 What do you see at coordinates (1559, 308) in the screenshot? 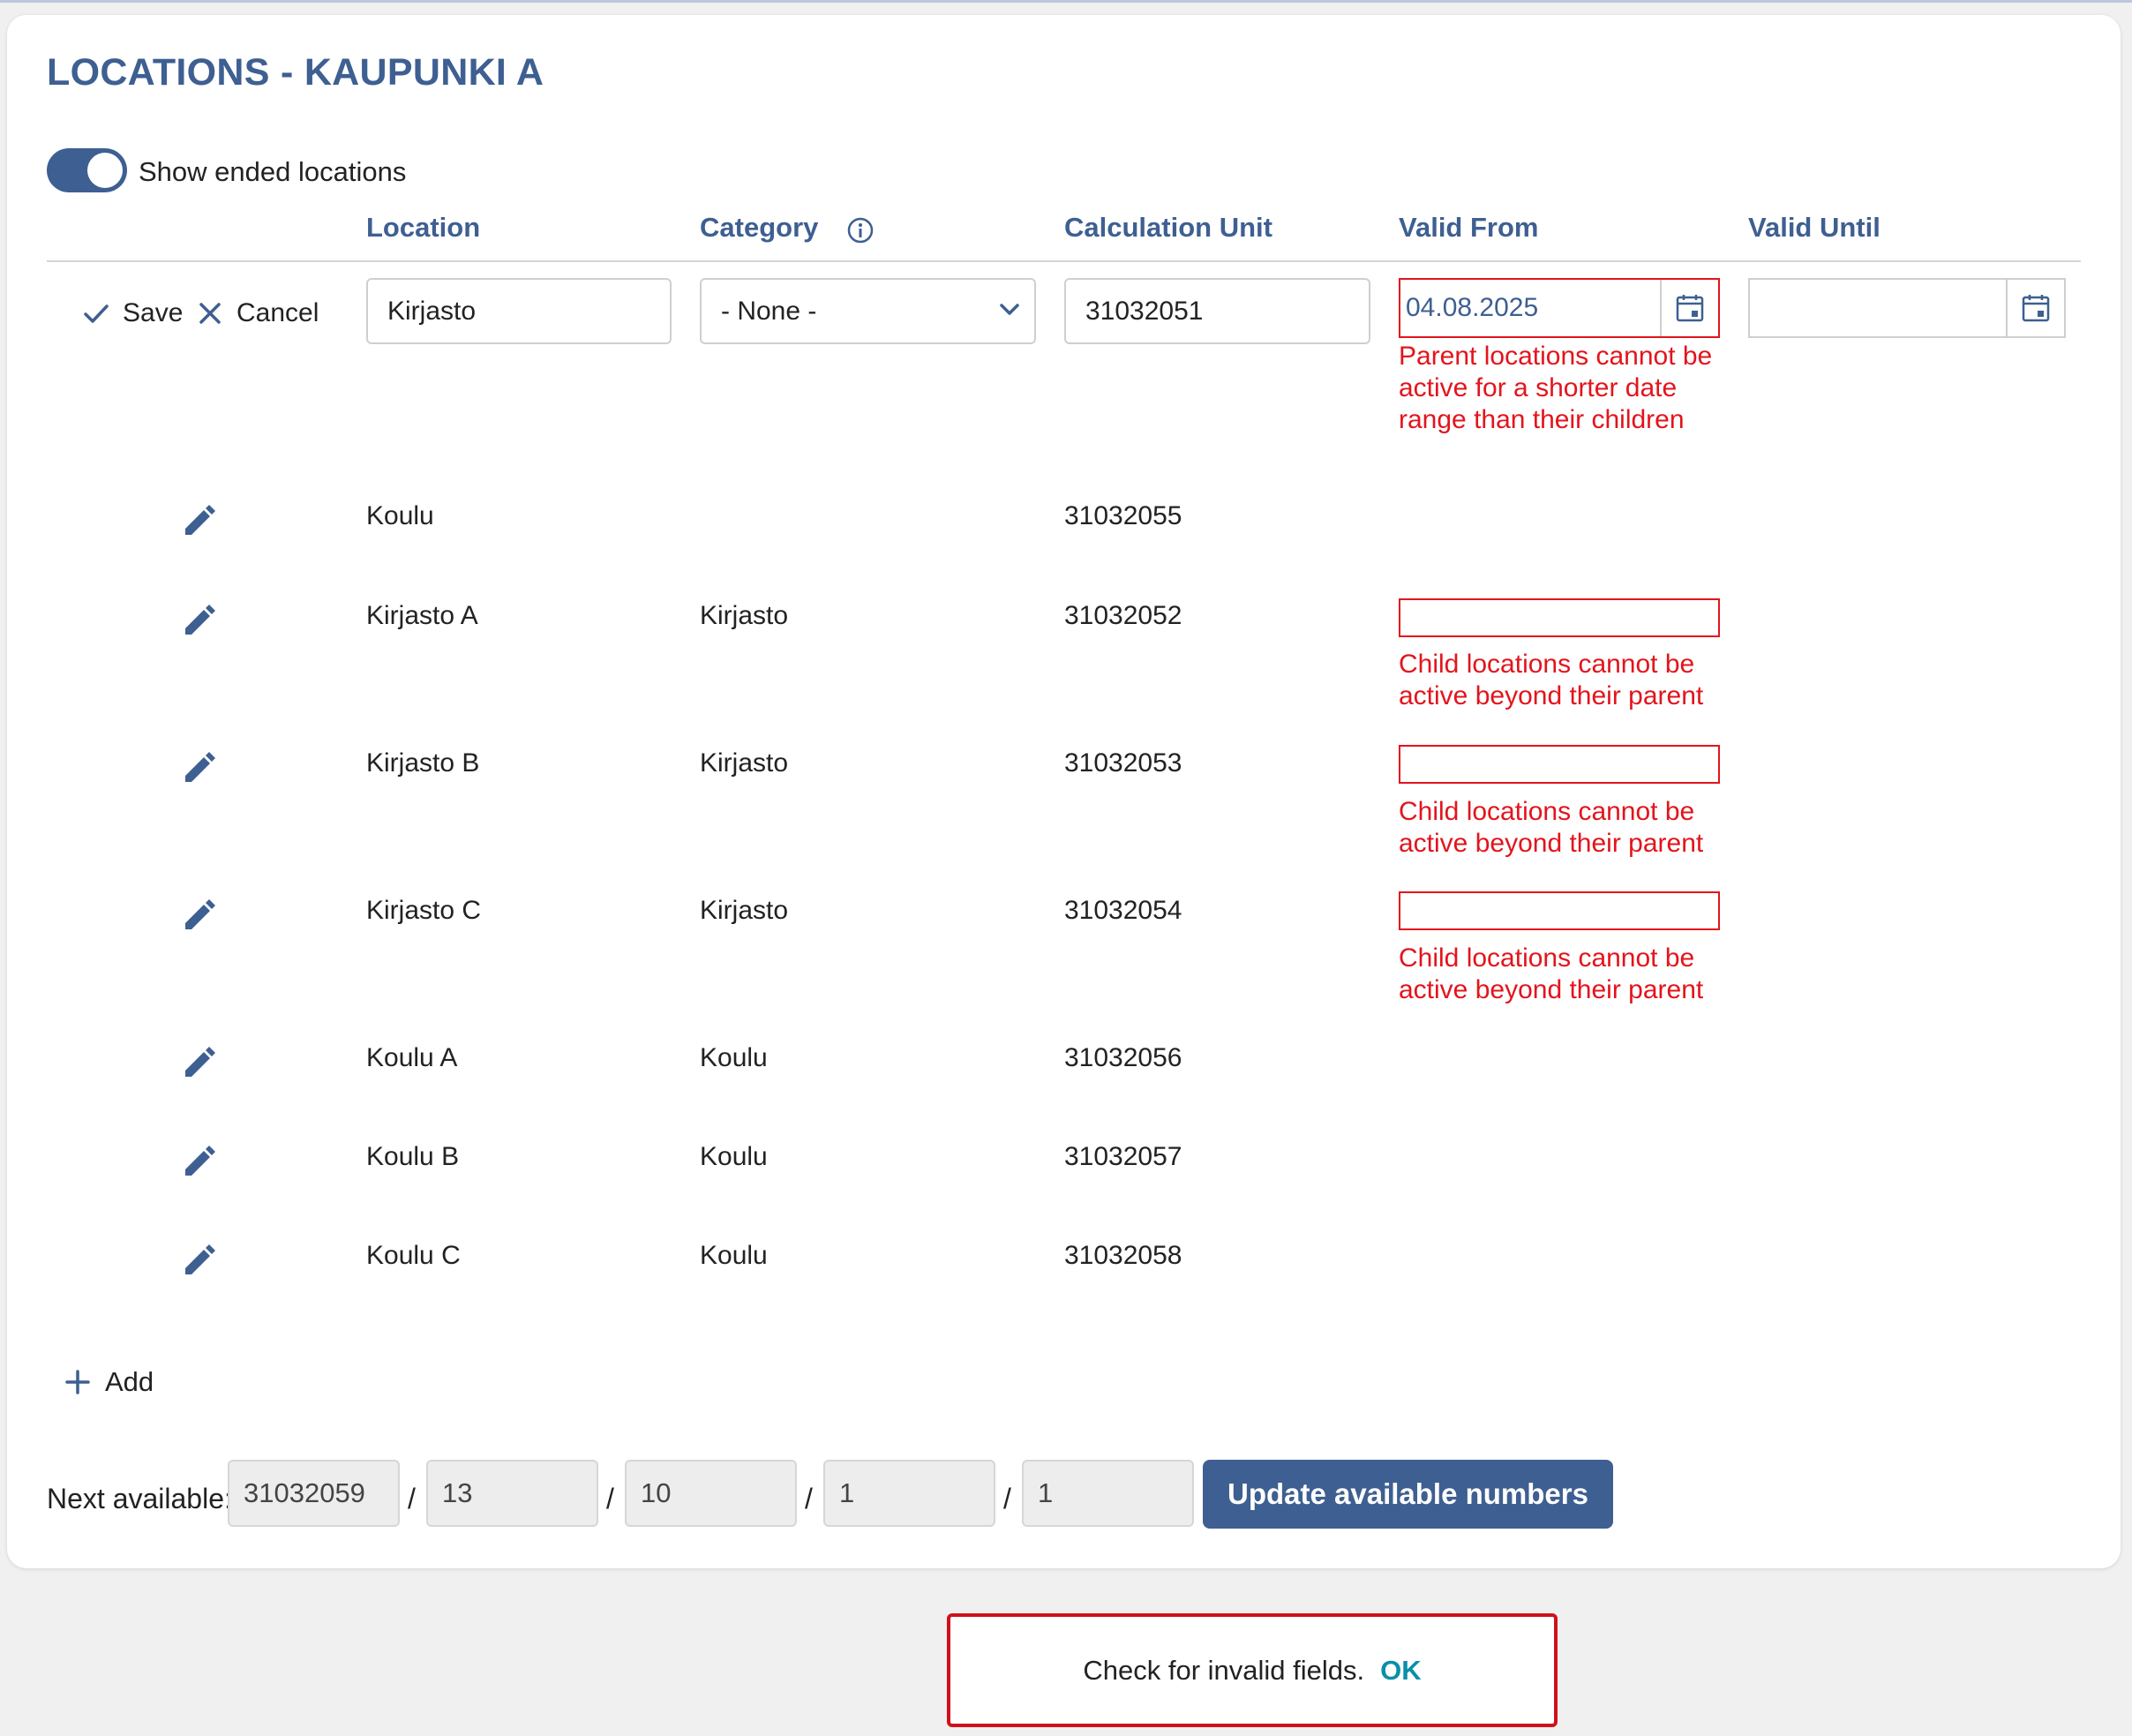
I see `valid-from-input: 04.08.2025` at bounding box center [1559, 308].